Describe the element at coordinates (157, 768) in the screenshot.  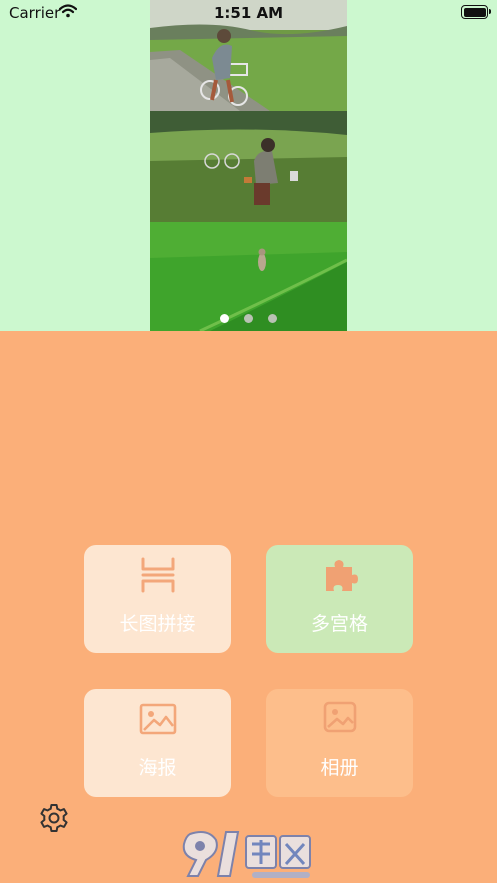
I see `poster-label: 海报` at that location.